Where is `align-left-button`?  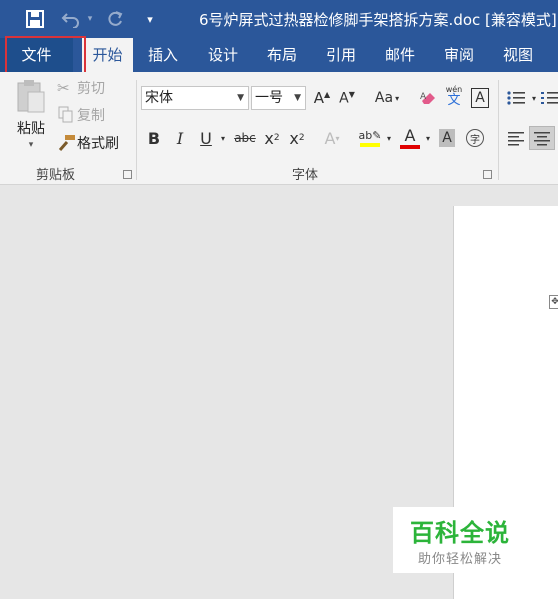
align-left-button is located at coordinates (516, 138).